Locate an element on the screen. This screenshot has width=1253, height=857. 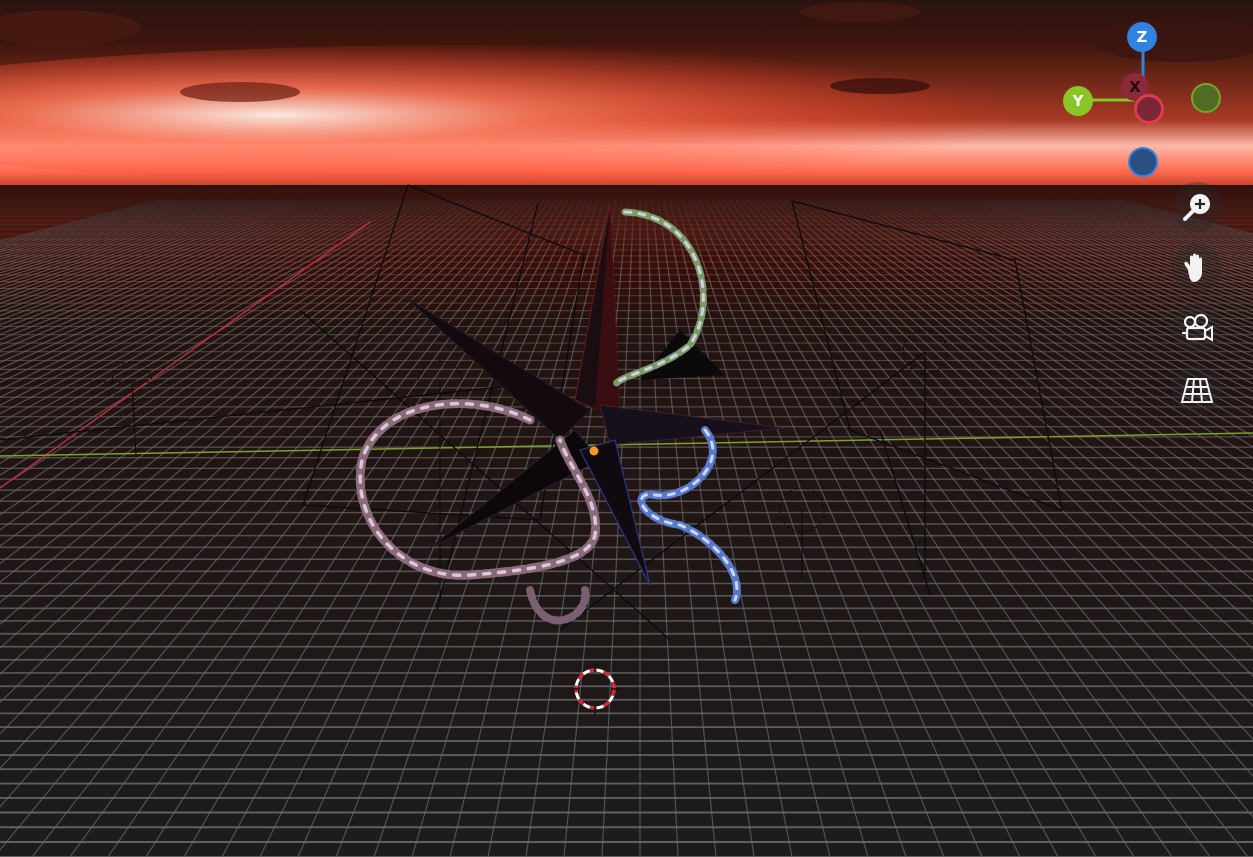
gizmo-axis-y: Y is located at coordinates (1078, 101).